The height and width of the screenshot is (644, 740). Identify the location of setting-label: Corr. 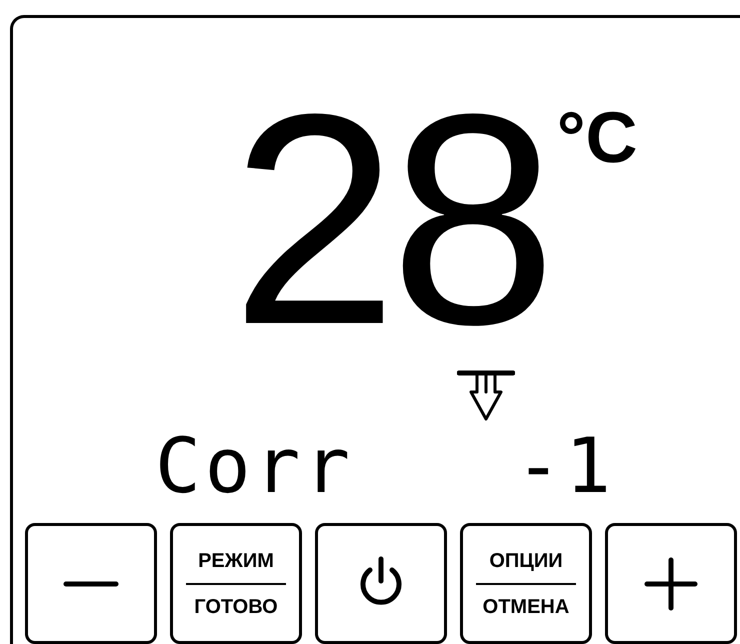
(254, 466).